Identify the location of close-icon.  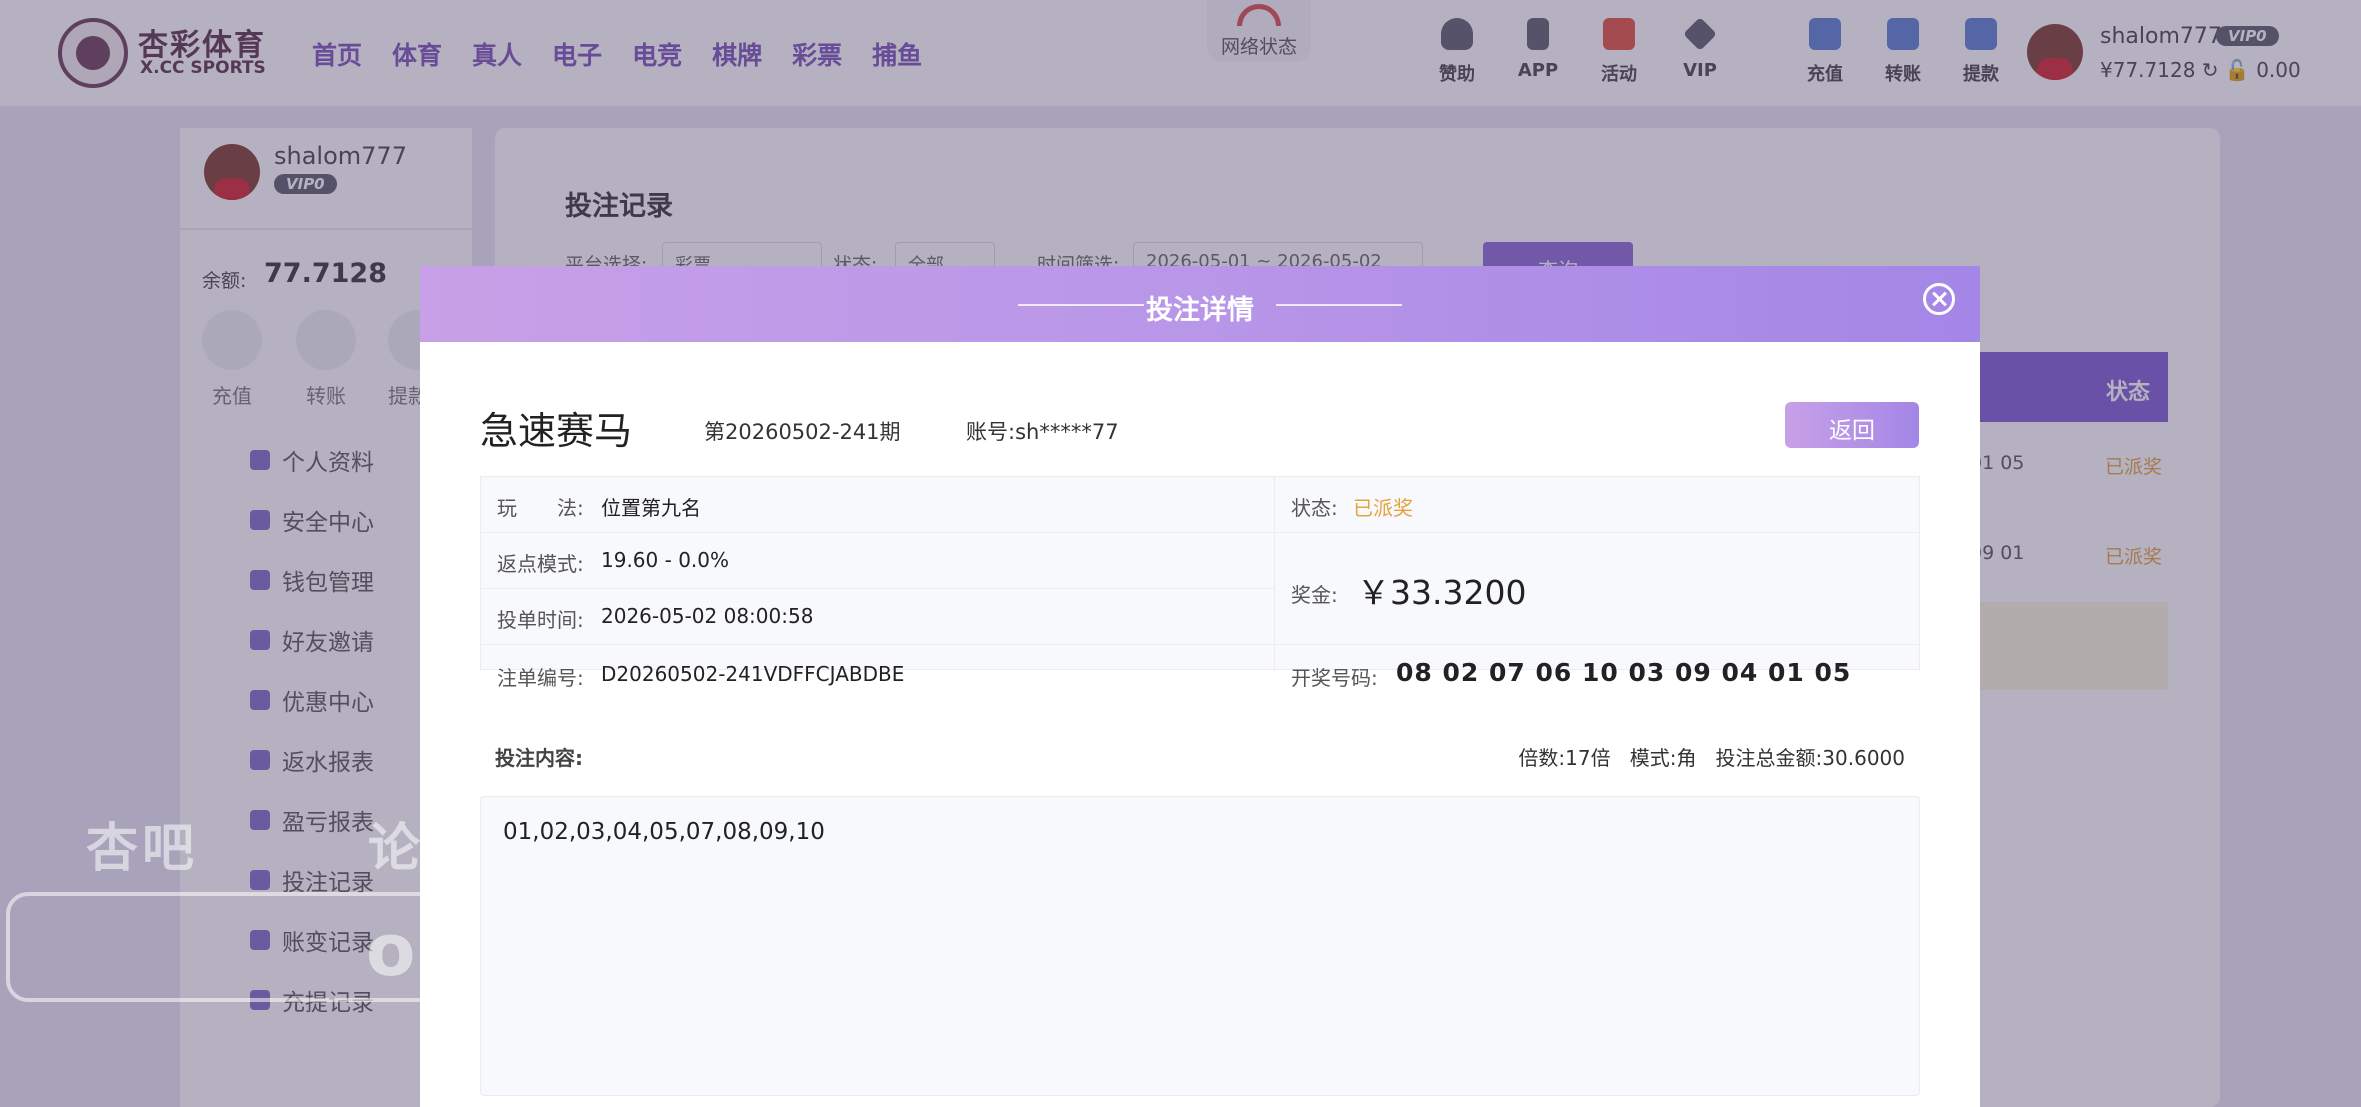
(1939, 299).